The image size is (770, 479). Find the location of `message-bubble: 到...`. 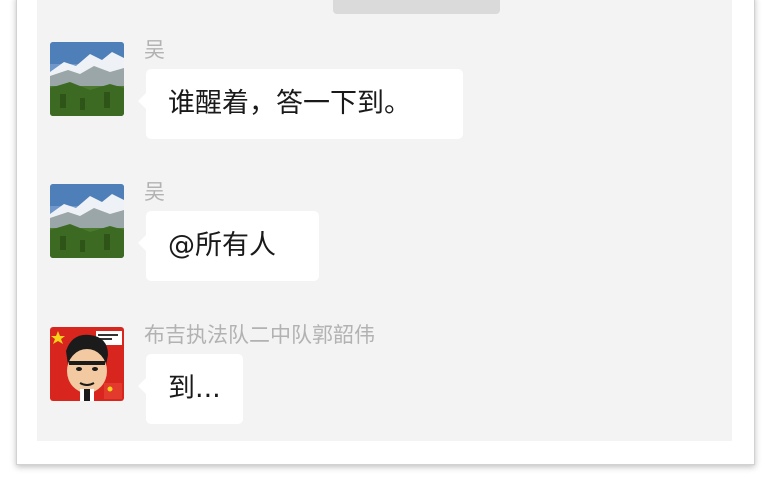

message-bubble: 到... is located at coordinates (190, 389).